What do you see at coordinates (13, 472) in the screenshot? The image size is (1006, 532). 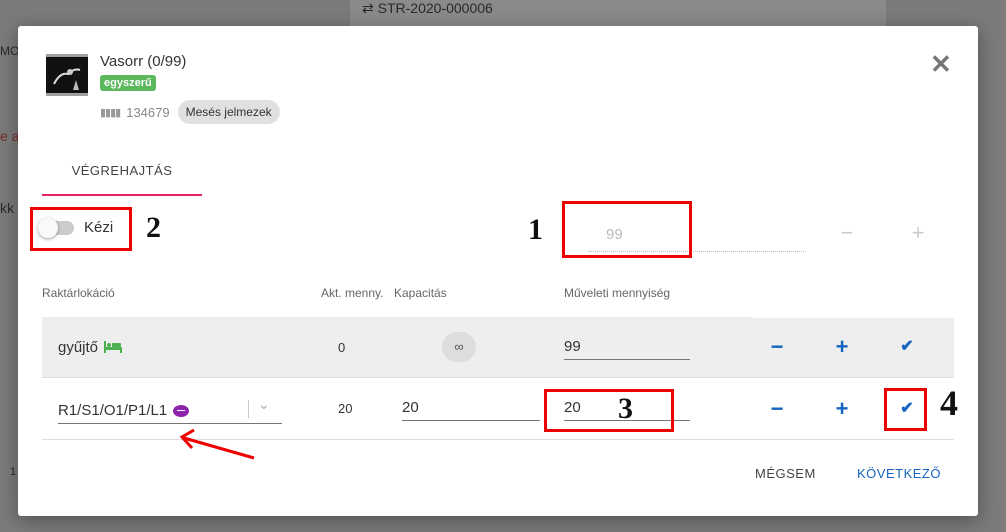 I see `bg-fragment: 1` at bounding box center [13, 472].